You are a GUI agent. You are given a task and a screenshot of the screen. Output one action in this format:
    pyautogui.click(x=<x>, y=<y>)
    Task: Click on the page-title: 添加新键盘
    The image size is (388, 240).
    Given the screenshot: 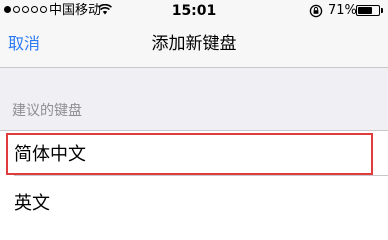 What is the action you would take?
    pyautogui.click(x=194, y=44)
    